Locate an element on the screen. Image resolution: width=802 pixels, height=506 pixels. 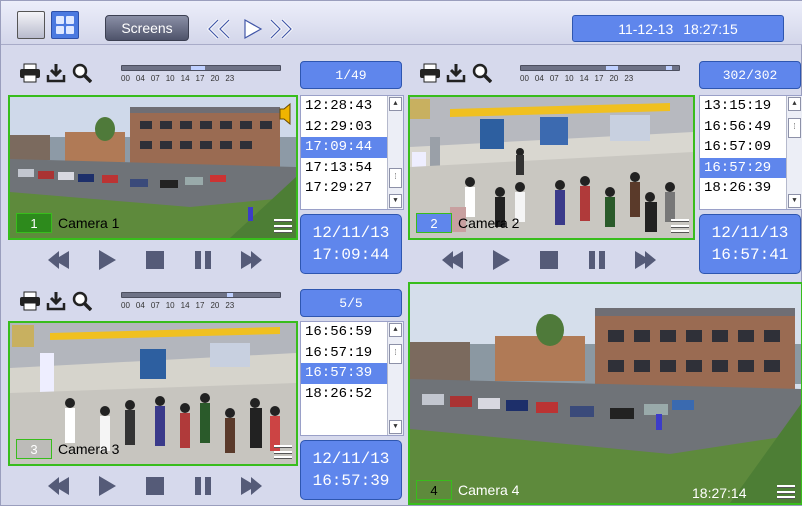
camera-label: 2 Camera 2 is located at coordinates (467, 223).